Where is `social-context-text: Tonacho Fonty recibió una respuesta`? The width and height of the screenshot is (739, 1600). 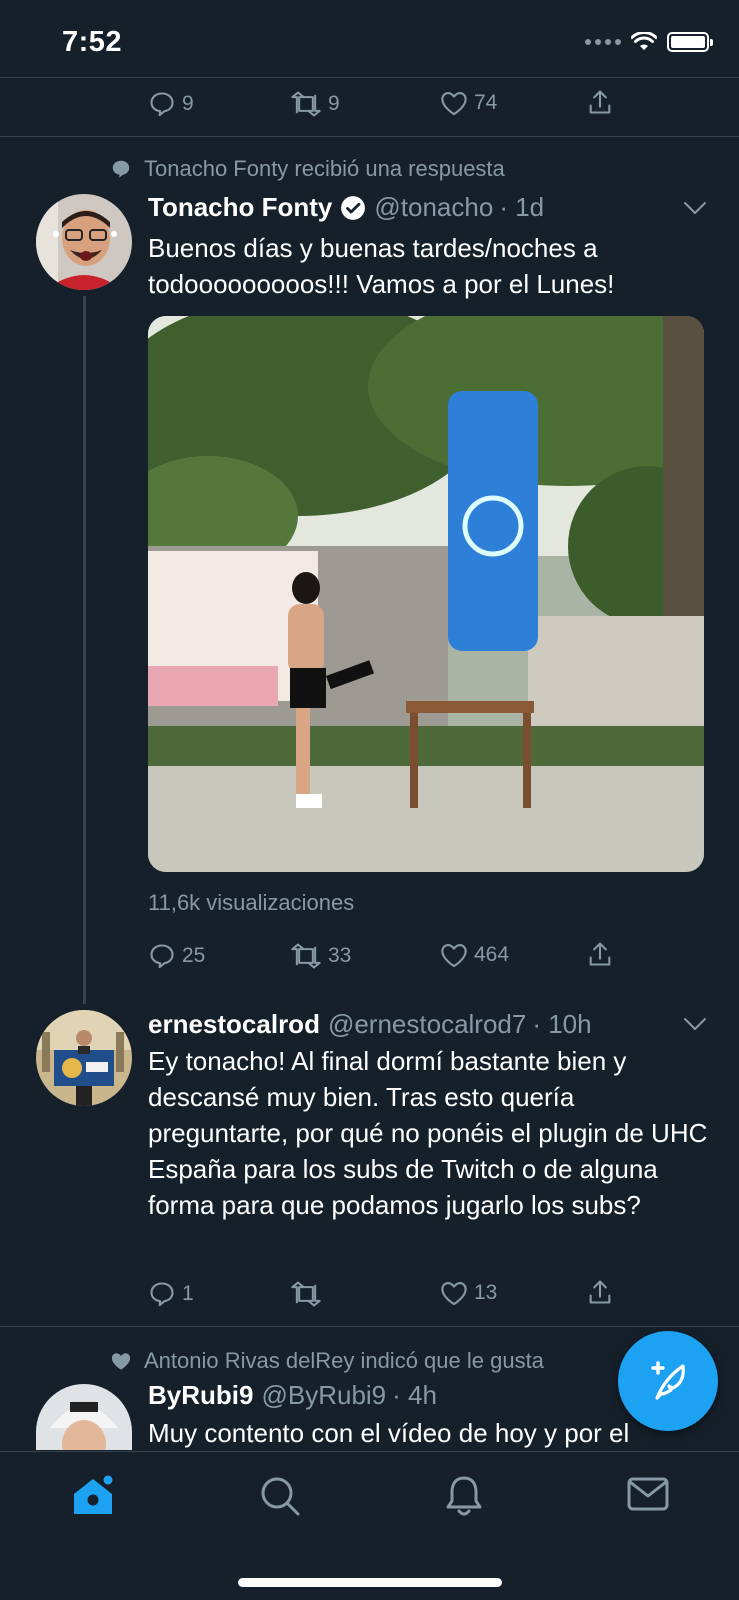 social-context-text: Tonacho Fonty recibió una respuesta is located at coordinates (324, 168).